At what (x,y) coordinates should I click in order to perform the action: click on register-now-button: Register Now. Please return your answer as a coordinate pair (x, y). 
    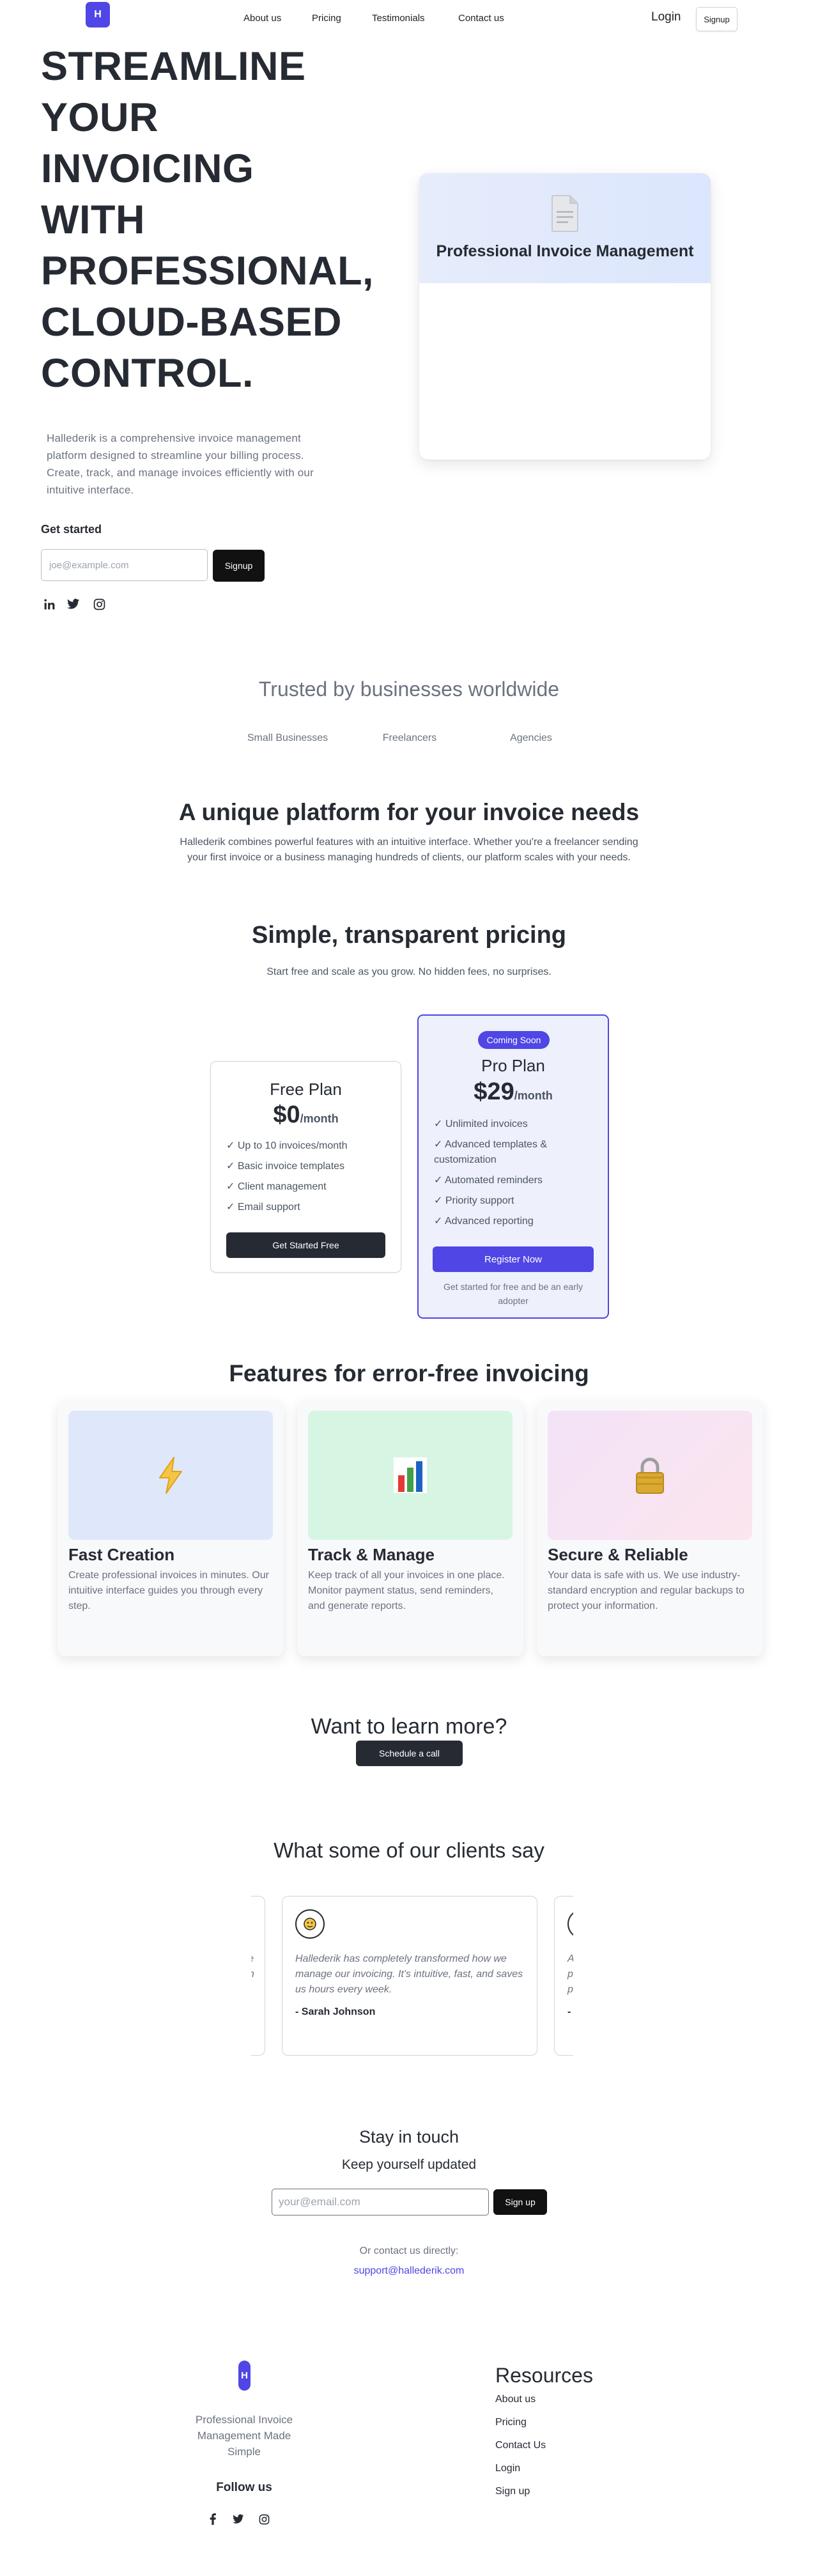
    Looking at the image, I should click on (513, 1259).